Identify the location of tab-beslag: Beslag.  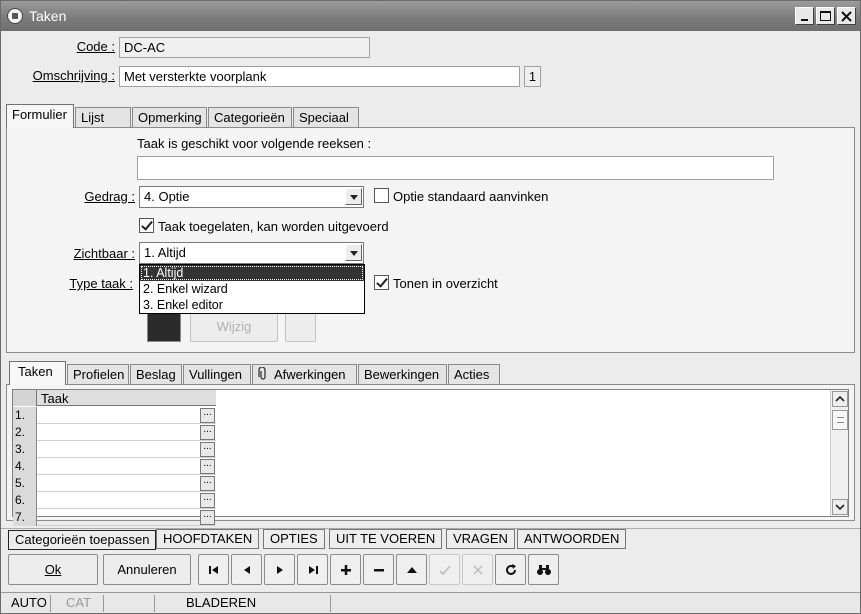
(156, 374).